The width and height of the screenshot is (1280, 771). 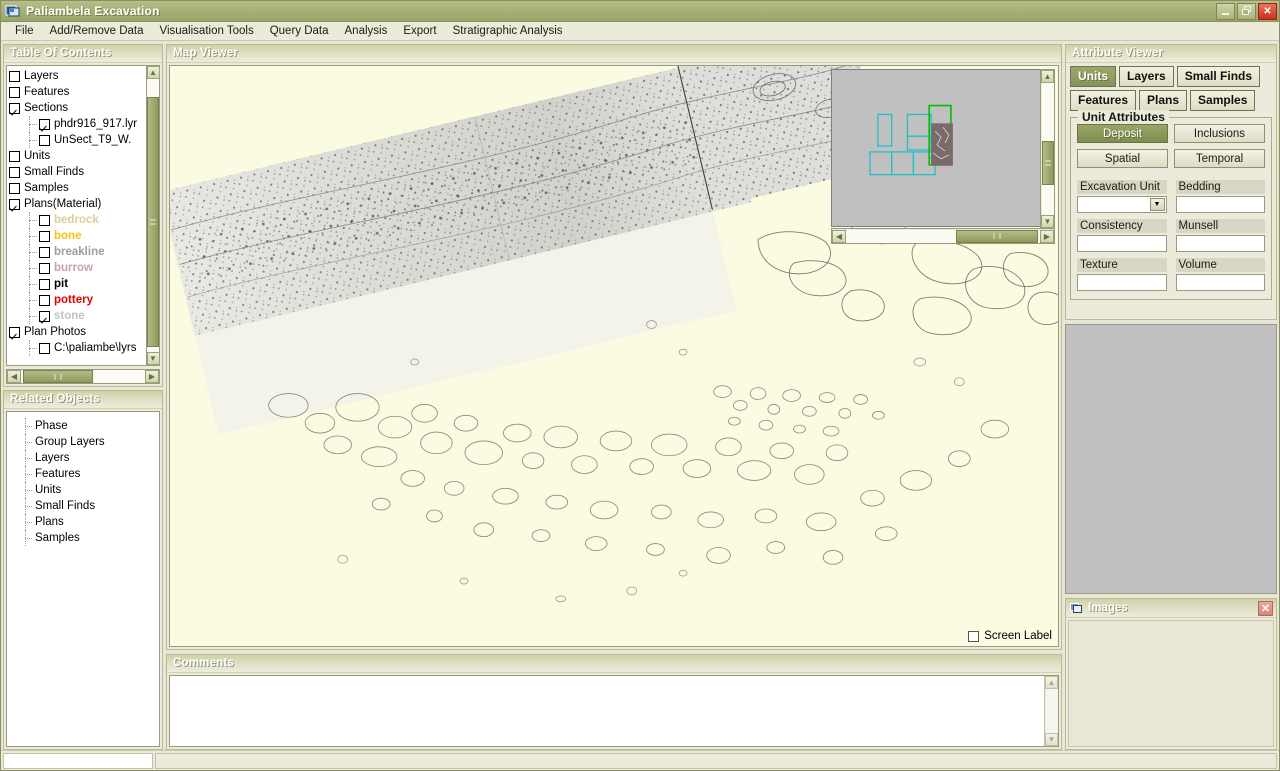 What do you see at coordinates (153, 72) in the screenshot?
I see `scroll-up-icon: ▲` at bounding box center [153, 72].